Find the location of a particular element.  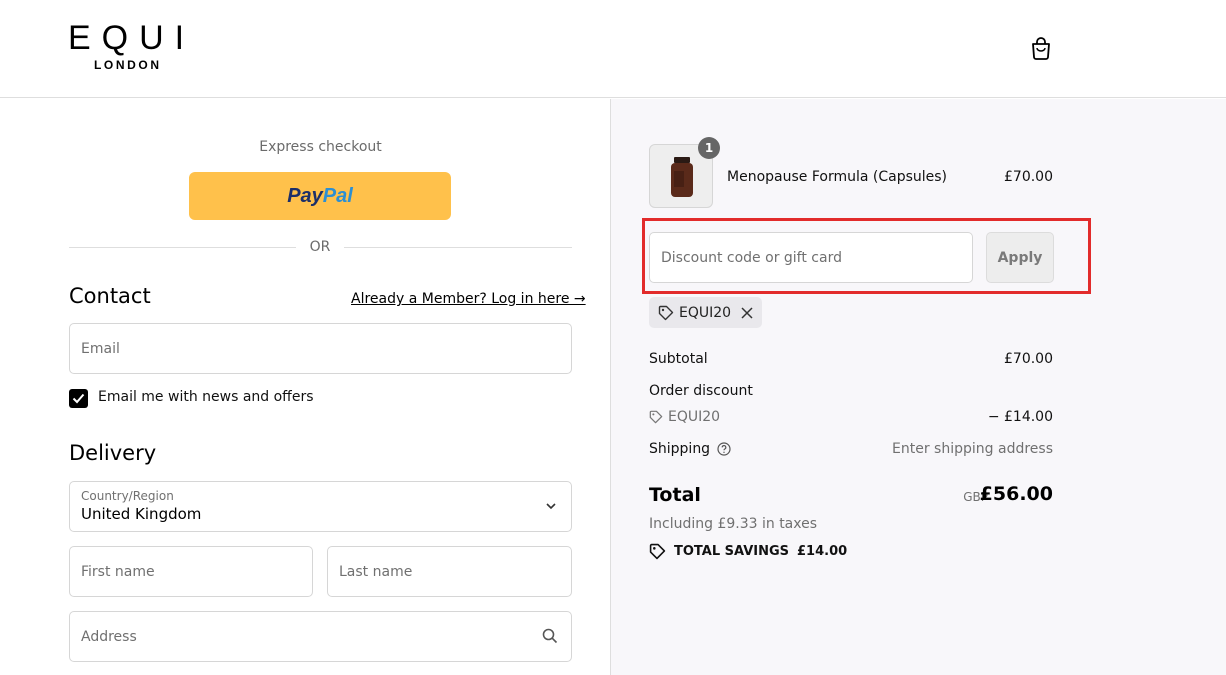

country-label: Country/Region is located at coordinates (127, 496).